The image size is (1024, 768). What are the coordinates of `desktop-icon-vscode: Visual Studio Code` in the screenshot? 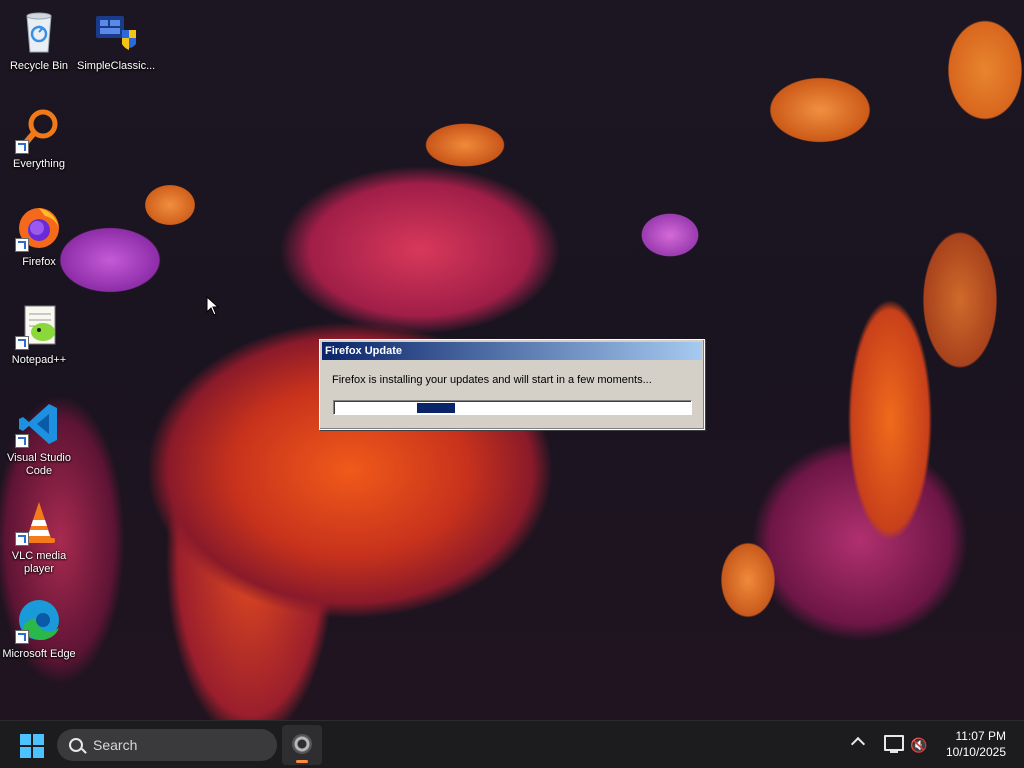 It's located at (39, 439).